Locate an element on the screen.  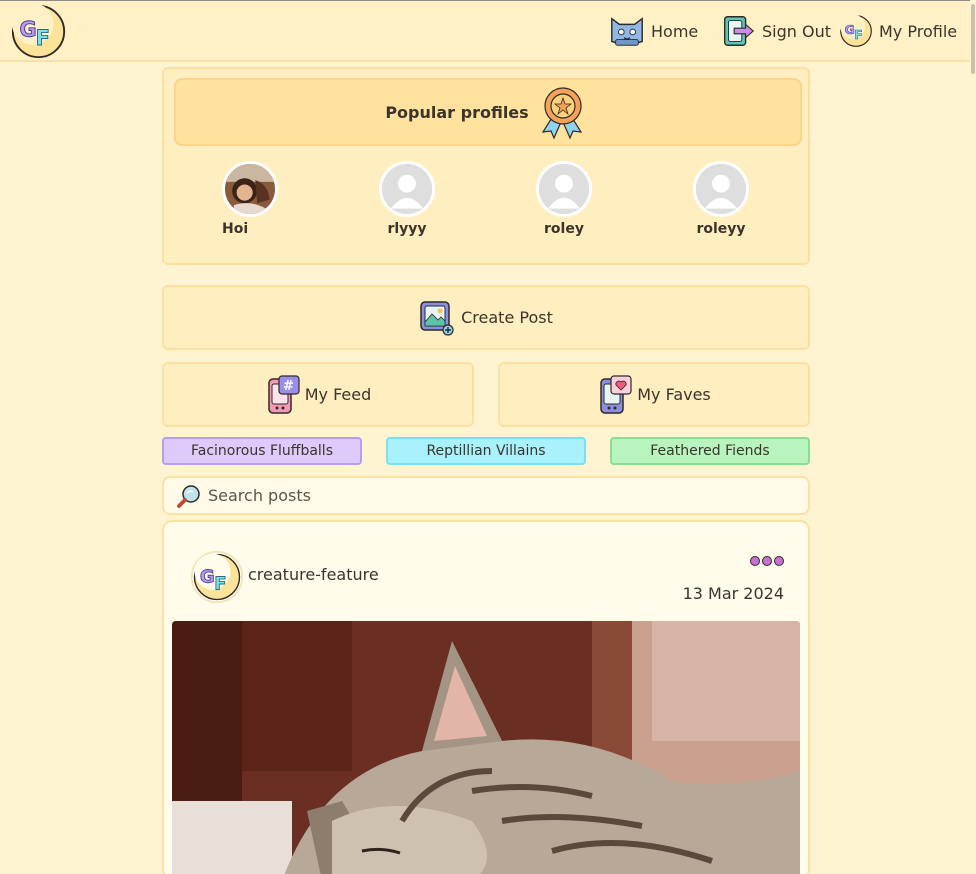
my-feed-label: My Feed is located at coordinates (338, 394).